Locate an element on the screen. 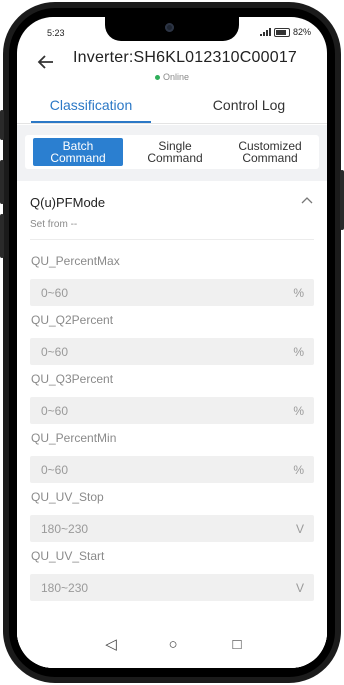 The image size is (344, 685). status-bar: 5:23 82% is located at coordinates (172, 32).